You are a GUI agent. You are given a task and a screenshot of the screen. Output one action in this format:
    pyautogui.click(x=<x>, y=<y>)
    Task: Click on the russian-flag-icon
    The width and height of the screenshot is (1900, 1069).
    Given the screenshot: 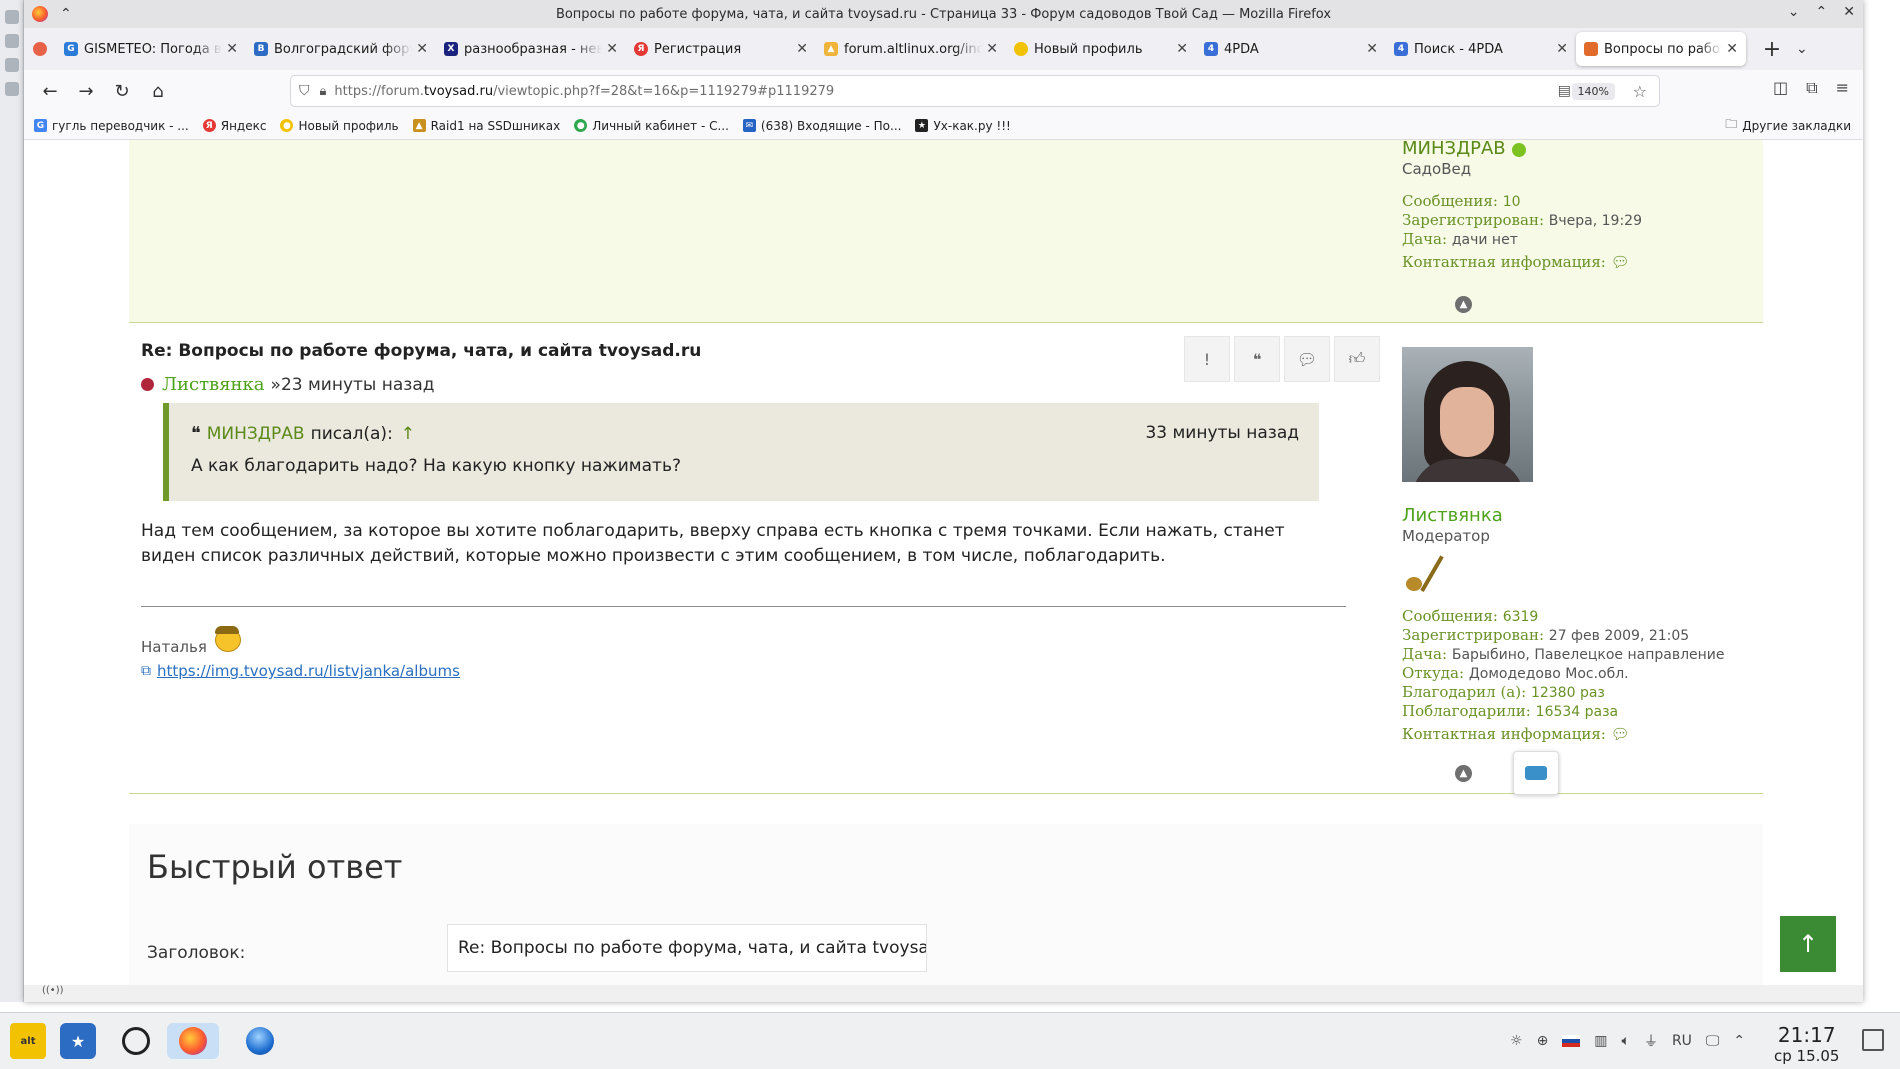 What is the action you would take?
    pyautogui.click(x=1571, y=1041)
    